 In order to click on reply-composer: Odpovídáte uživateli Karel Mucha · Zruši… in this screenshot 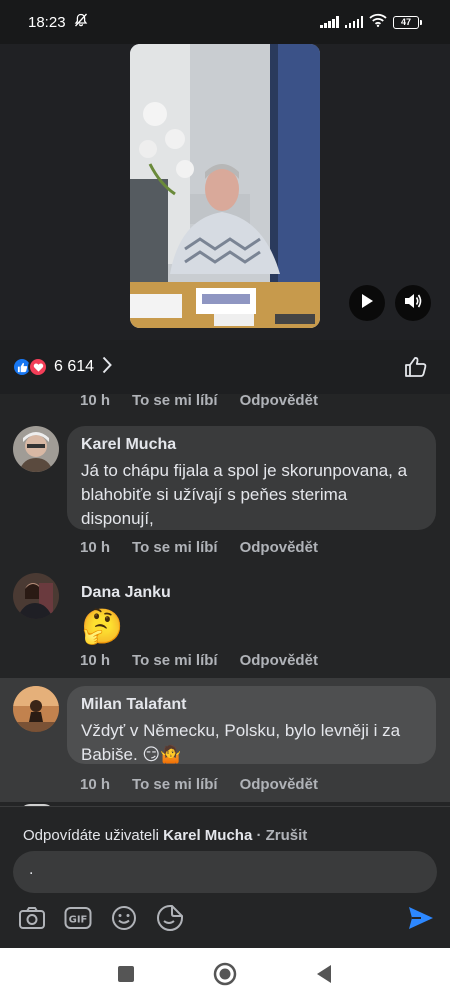, I will do `click(225, 877)`.